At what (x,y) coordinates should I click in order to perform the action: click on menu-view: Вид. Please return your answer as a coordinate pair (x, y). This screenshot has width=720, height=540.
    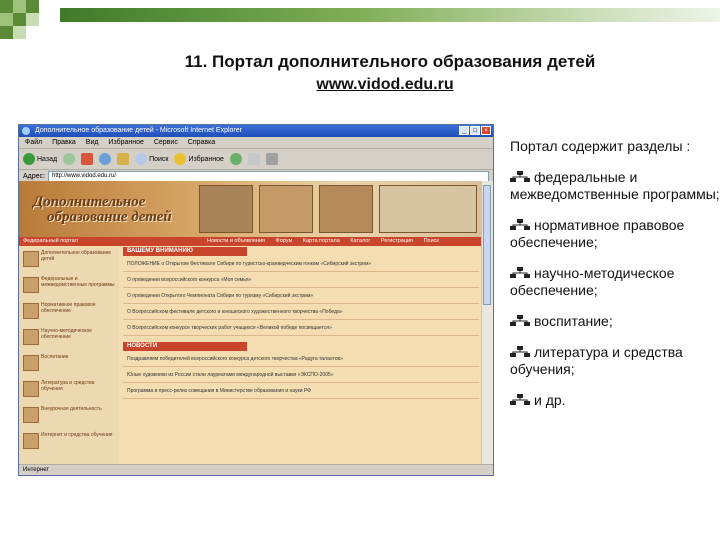
    Looking at the image, I should click on (92, 142).